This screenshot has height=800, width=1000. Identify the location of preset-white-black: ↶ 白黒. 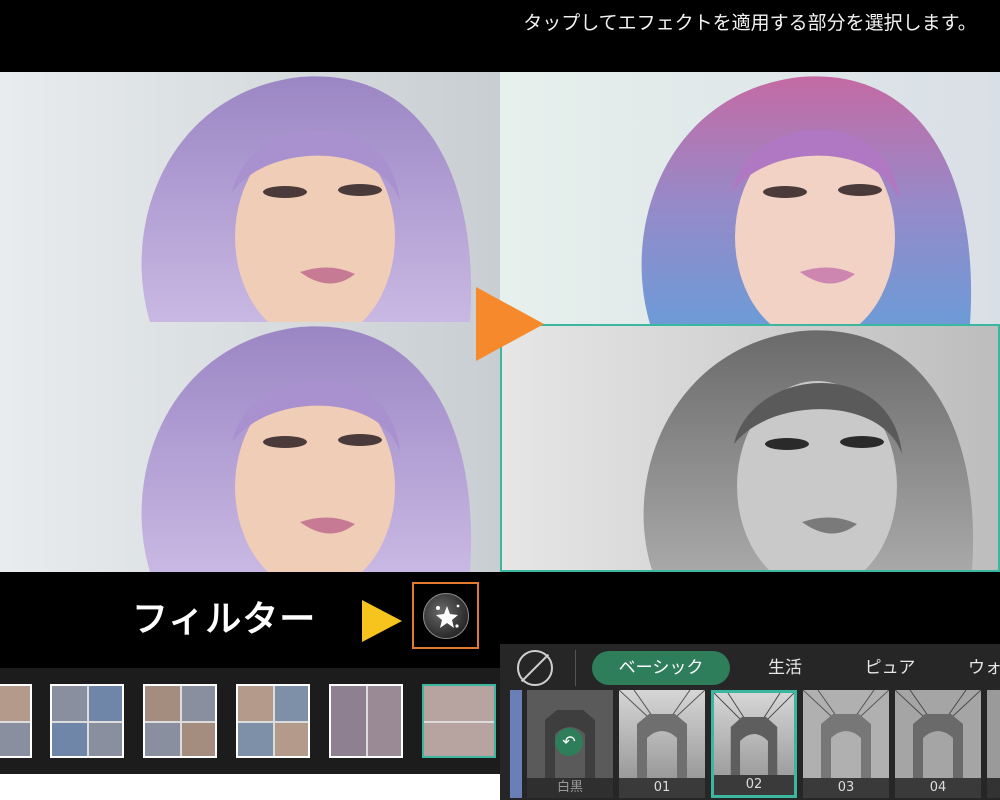
(570, 744).